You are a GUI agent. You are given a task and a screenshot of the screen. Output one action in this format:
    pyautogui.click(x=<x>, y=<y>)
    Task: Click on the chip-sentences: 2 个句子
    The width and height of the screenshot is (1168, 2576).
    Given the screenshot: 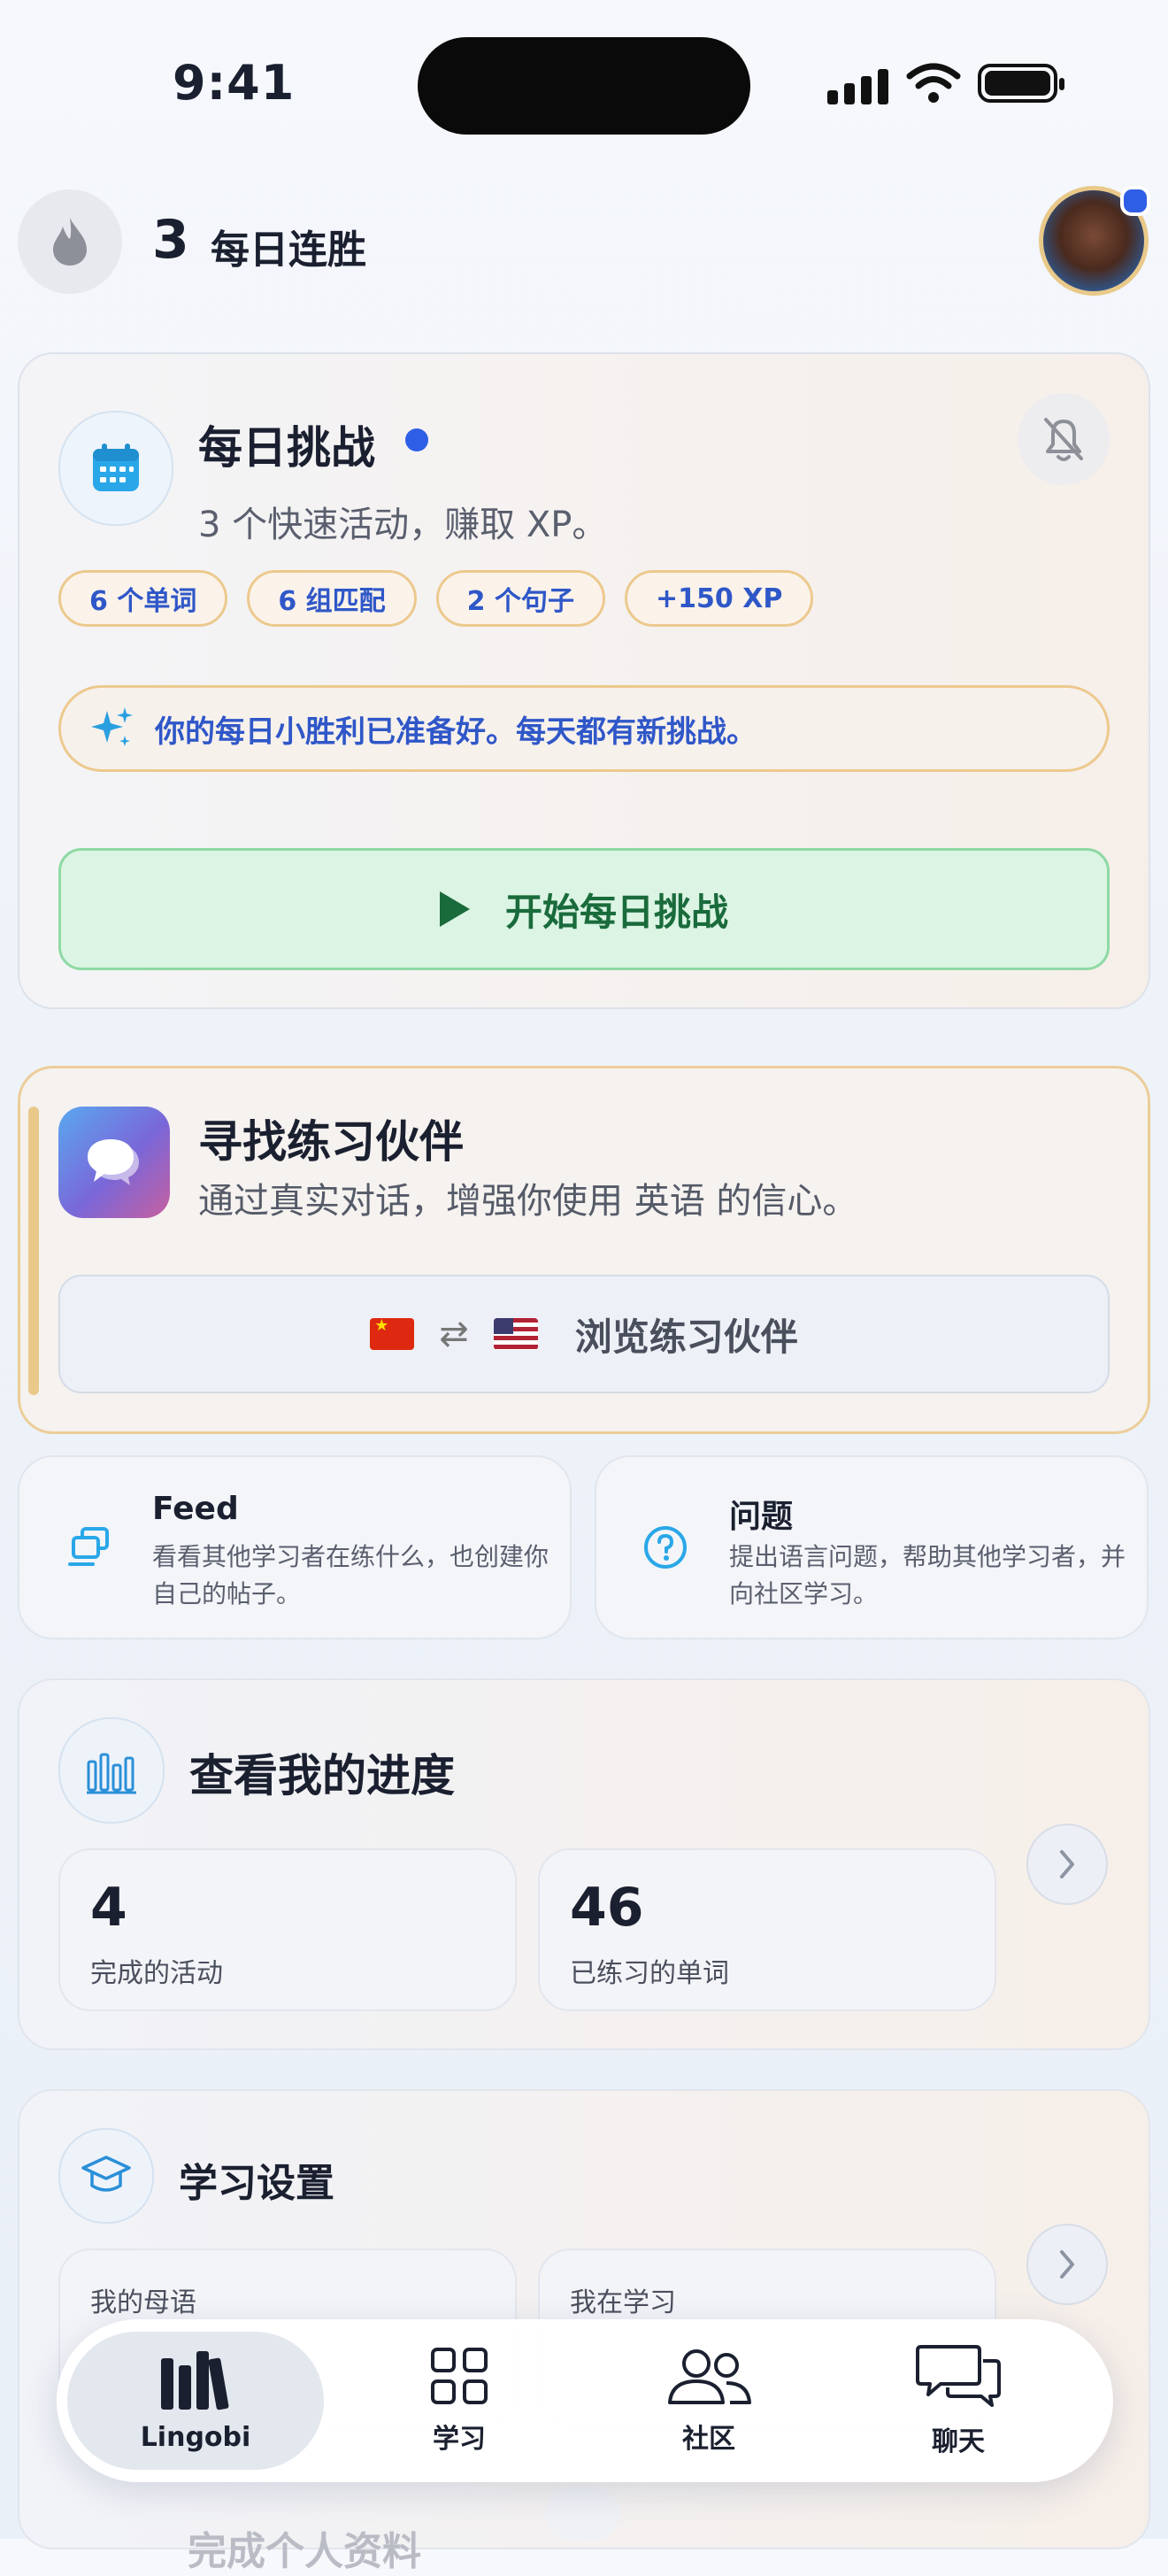 What is the action you would take?
    pyautogui.click(x=520, y=598)
    